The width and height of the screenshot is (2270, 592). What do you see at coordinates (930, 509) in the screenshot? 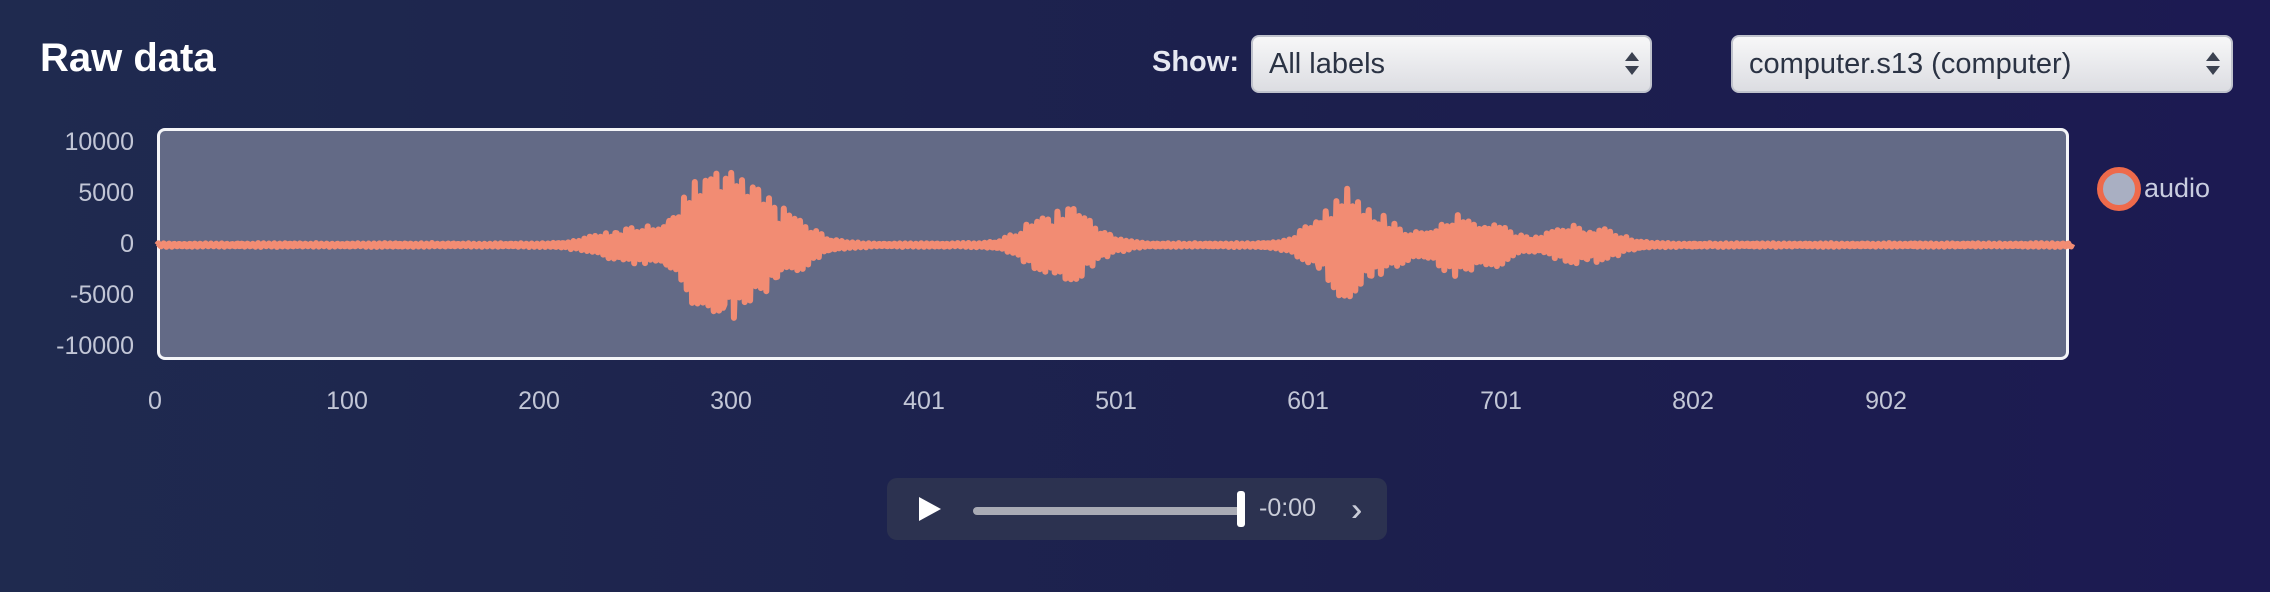
I see `play-icon` at bounding box center [930, 509].